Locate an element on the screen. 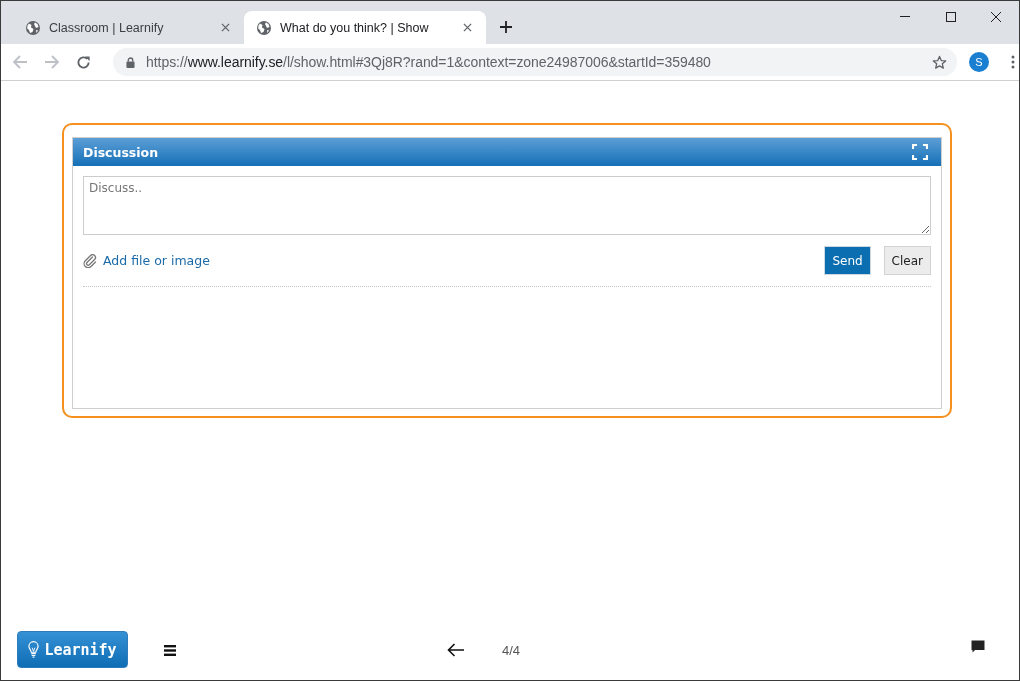  minimize-icon is located at coordinates (905, 16).